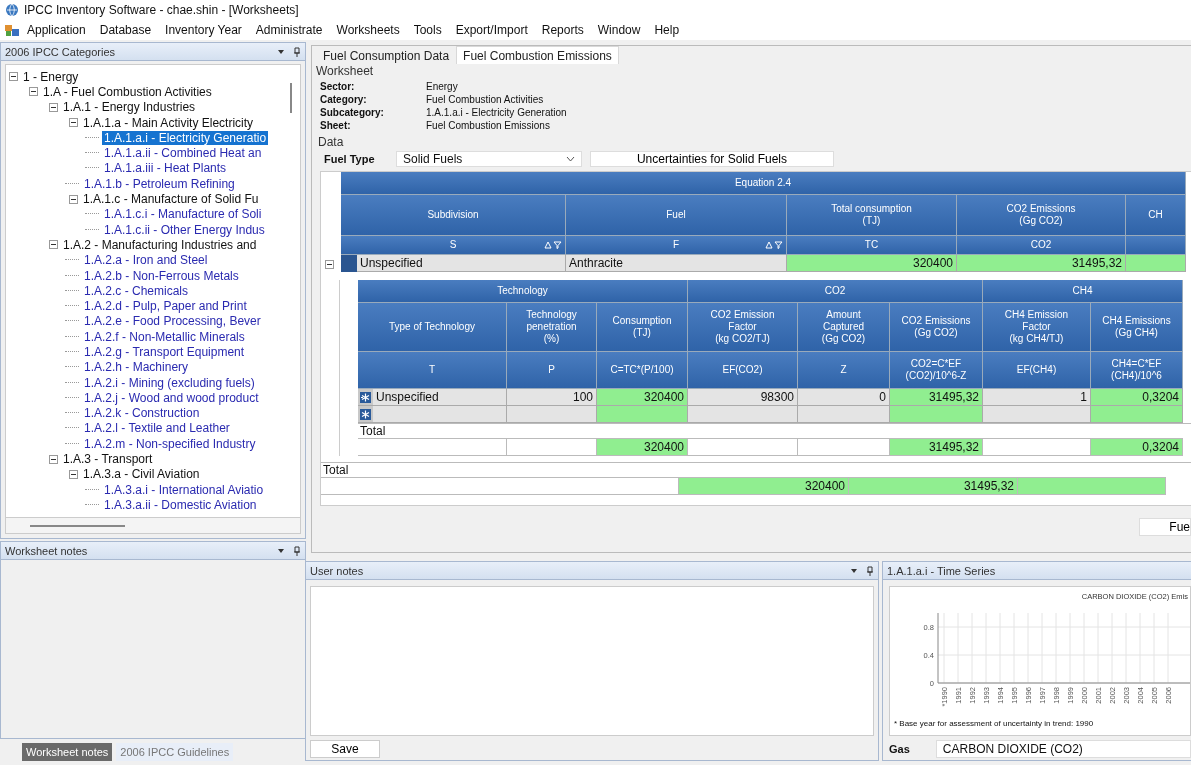 This screenshot has width=1191, height=765. I want to click on menu-item: Database, so click(125, 30).